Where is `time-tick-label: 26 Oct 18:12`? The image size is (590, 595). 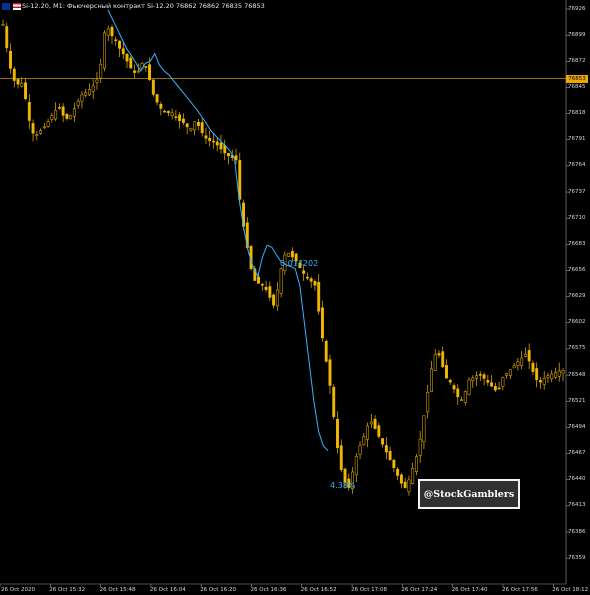 time-tick-label: 26 Oct 18:12 is located at coordinates (570, 590).